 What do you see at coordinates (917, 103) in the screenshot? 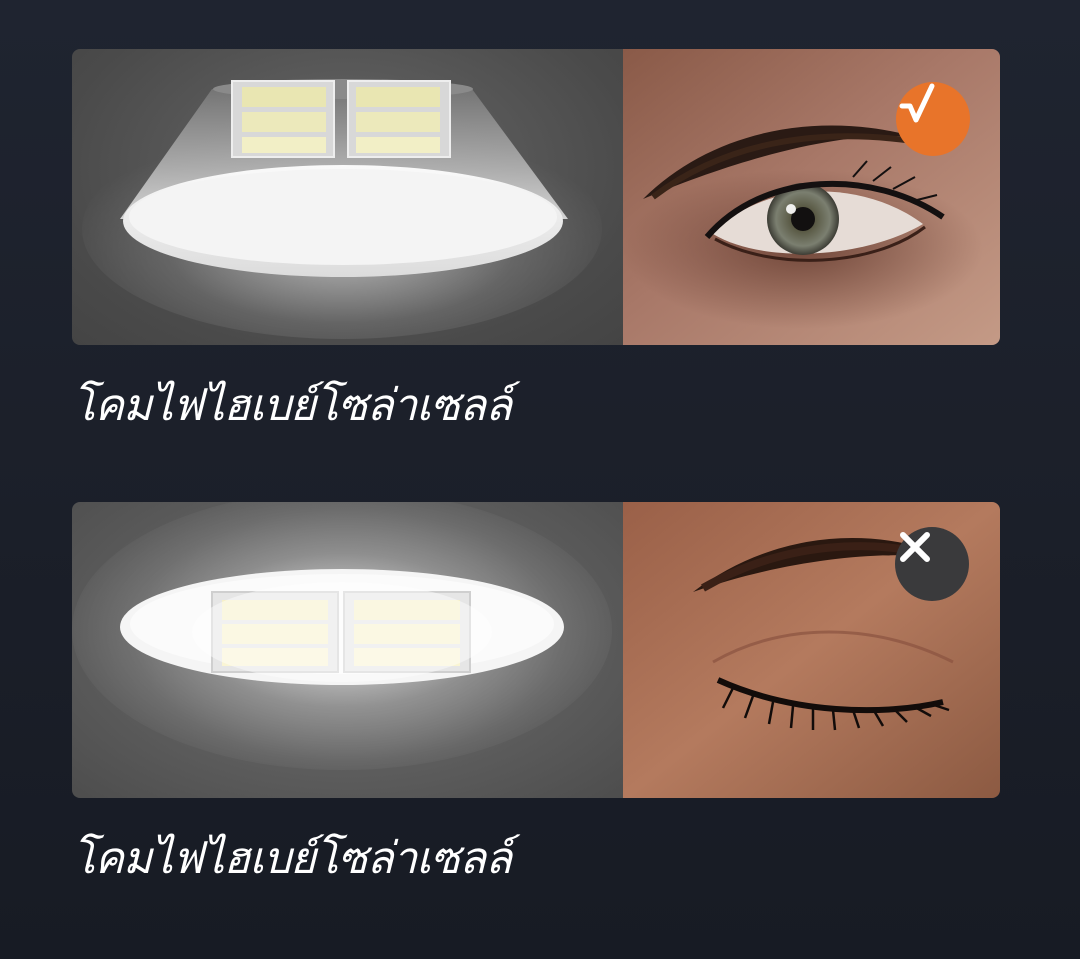
I see `checkmark-icon` at bounding box center [917, 103].